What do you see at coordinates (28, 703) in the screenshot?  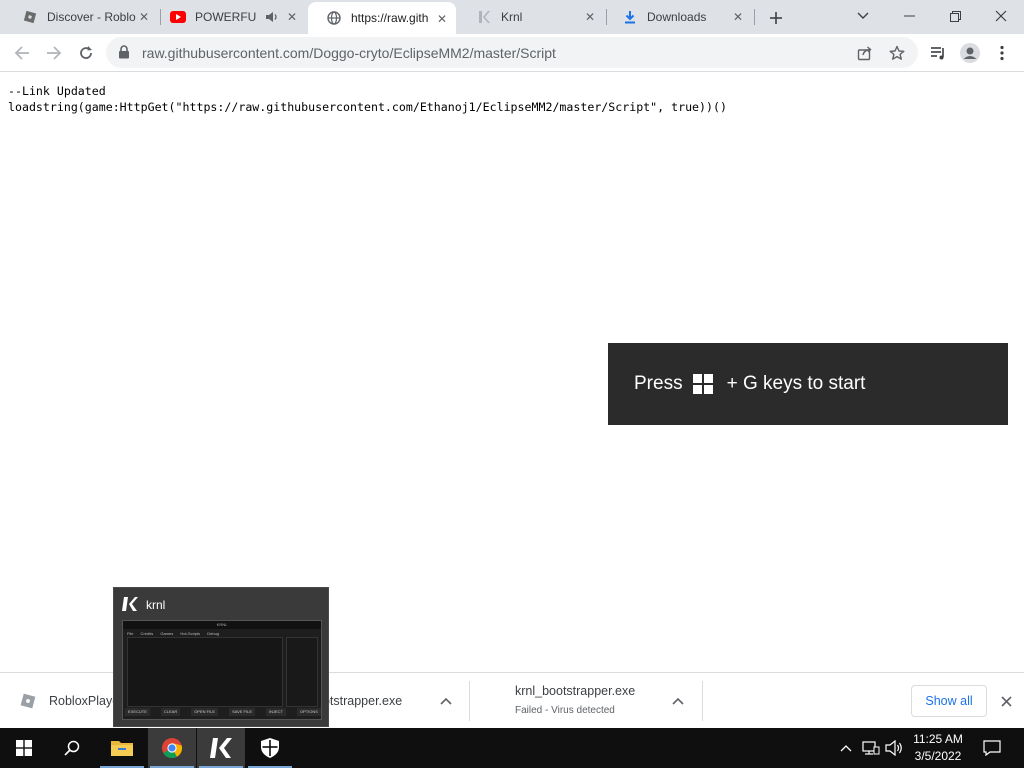 I see `roblox-file-icon` at bounding box center [28, 703].